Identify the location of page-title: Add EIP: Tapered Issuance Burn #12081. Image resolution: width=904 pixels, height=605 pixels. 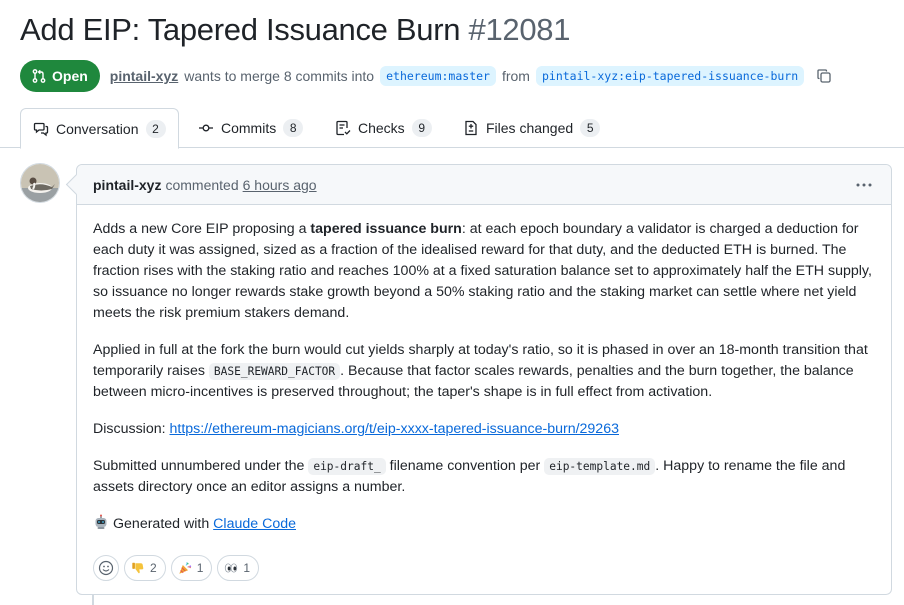
(295, 30).